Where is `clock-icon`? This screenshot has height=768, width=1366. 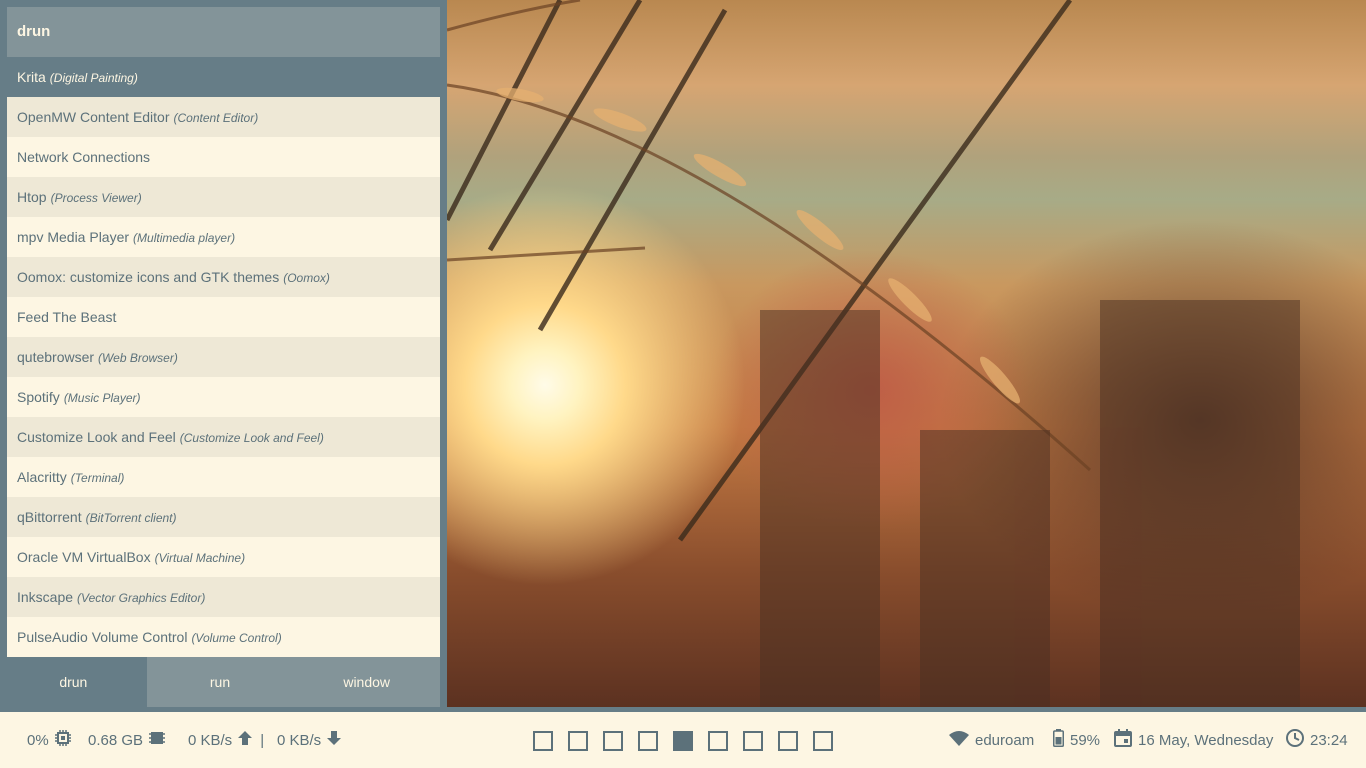 clock-icon is located at coordinates (1295, 740).